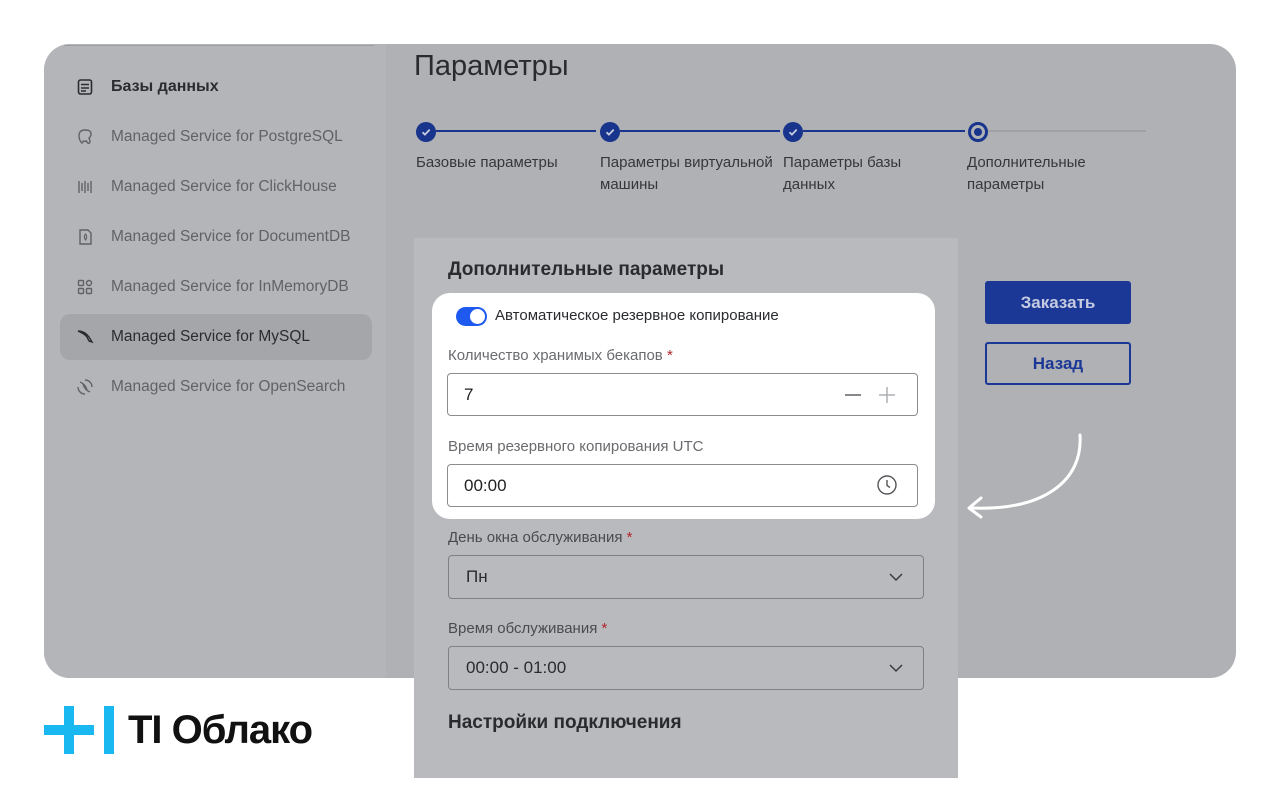  I want to click on sidebar-item-inmemorydb: Managed Service for InMemoryDB, so click(216, 287).